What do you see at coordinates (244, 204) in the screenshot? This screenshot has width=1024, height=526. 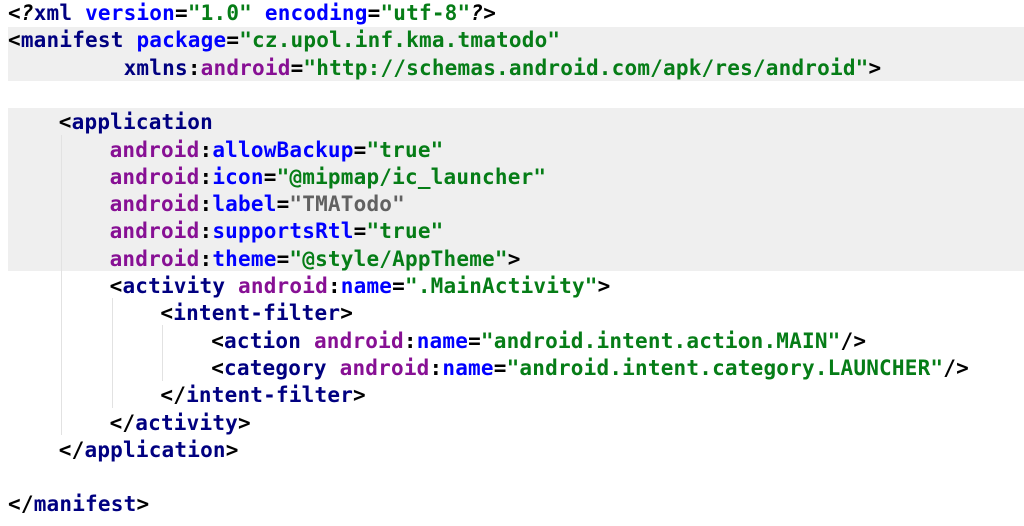 I see `code-token: label` at bounding box center [244, 204].